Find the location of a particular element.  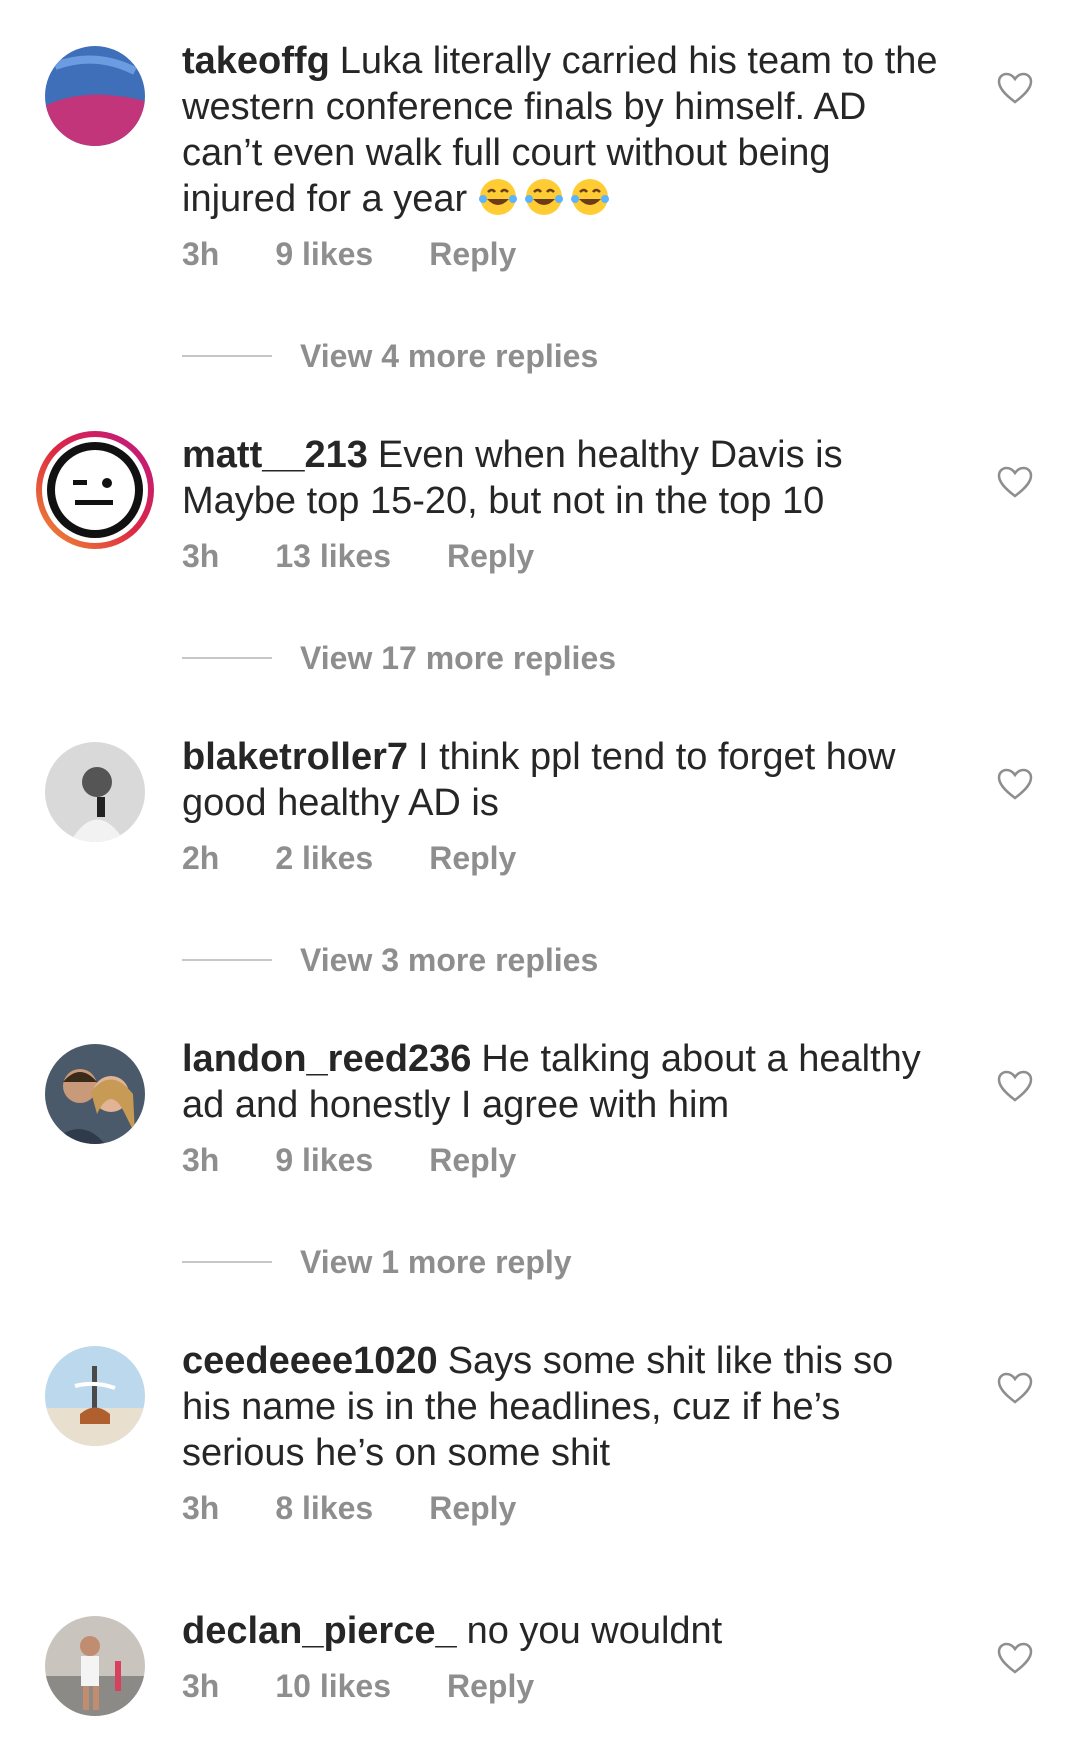

comment-likes: 10 likes is located at coordinates (333, 1686).